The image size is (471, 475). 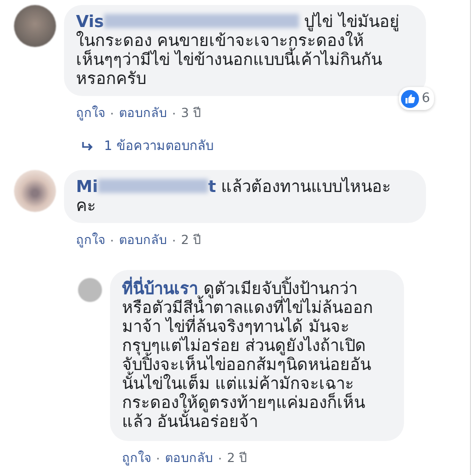 What do you see at coordinates (238, 50) in the screenshot?
I see `comment-text: Vis ปูไข่ ไข่มันอยู่ในกระดอง คนขายเข้าจะเจาะกระดองให้เห็นๆๆว่ามีไข่ ไข่ข้างนอกแบบนี้เค้าไม่กินกันหรอกครับ` at bounding box center [238, 50].